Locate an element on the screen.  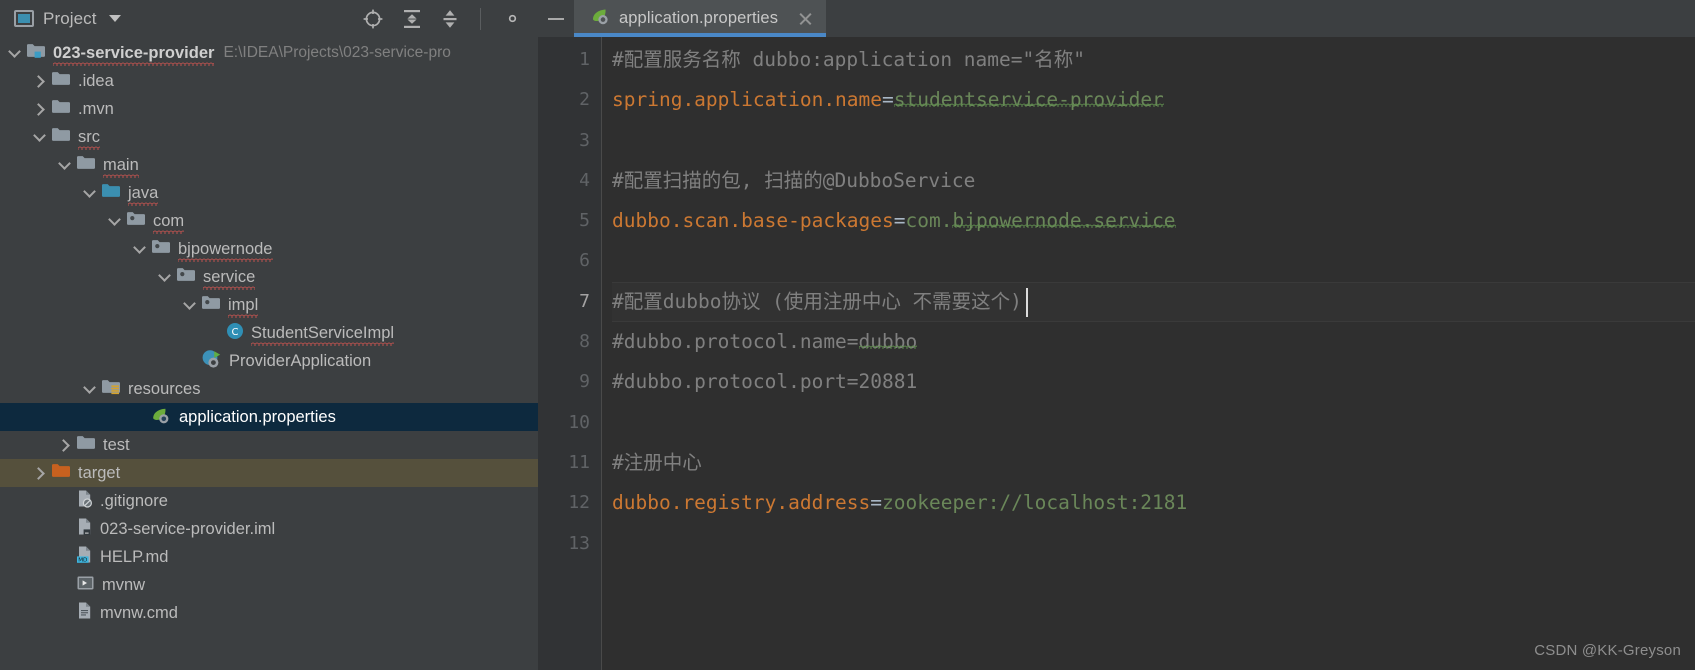
code-token: #dubbo.protocol.port=20881 is located at coordinates (765, 382).